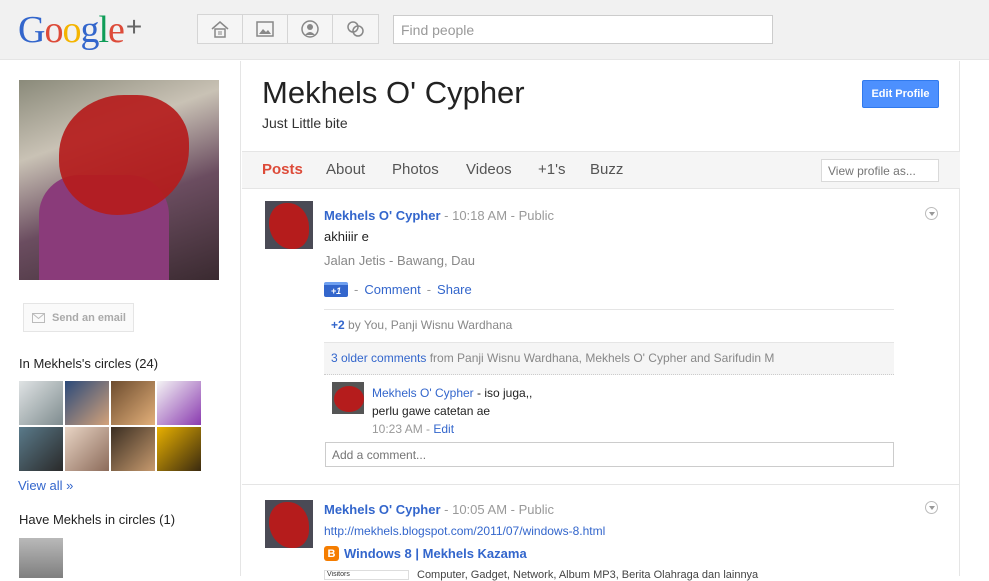  What do you see at coordinates (551, 169) in the screenshot?
I see `tab-plusones: +1's` at bounding box center [551, 169].